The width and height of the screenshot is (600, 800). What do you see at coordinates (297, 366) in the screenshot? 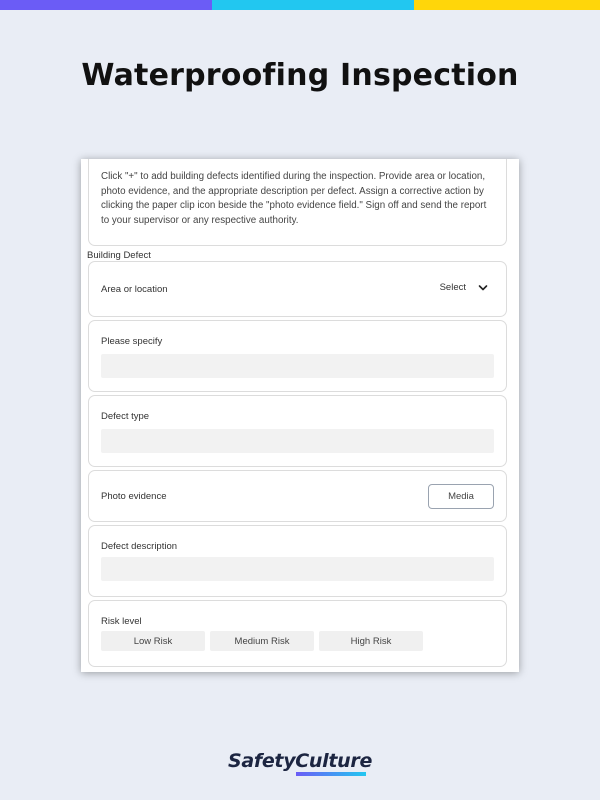
I see `please-specify-input` at bounding box center [297, 366].